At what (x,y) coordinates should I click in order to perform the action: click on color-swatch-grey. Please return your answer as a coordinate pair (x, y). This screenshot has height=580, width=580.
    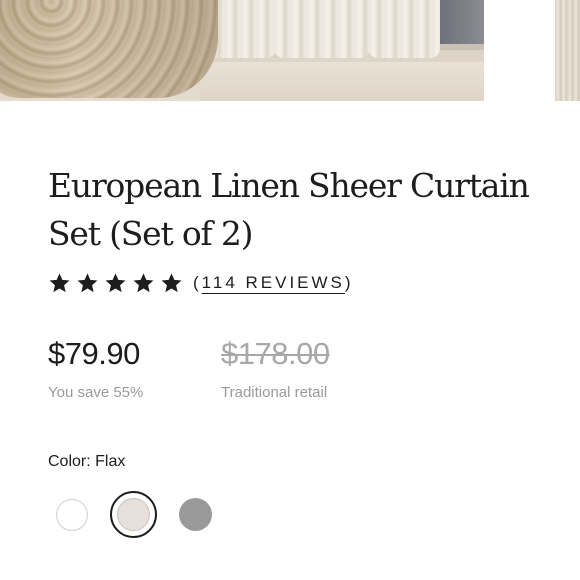
    Looking at the image, I should click on (195, 514).